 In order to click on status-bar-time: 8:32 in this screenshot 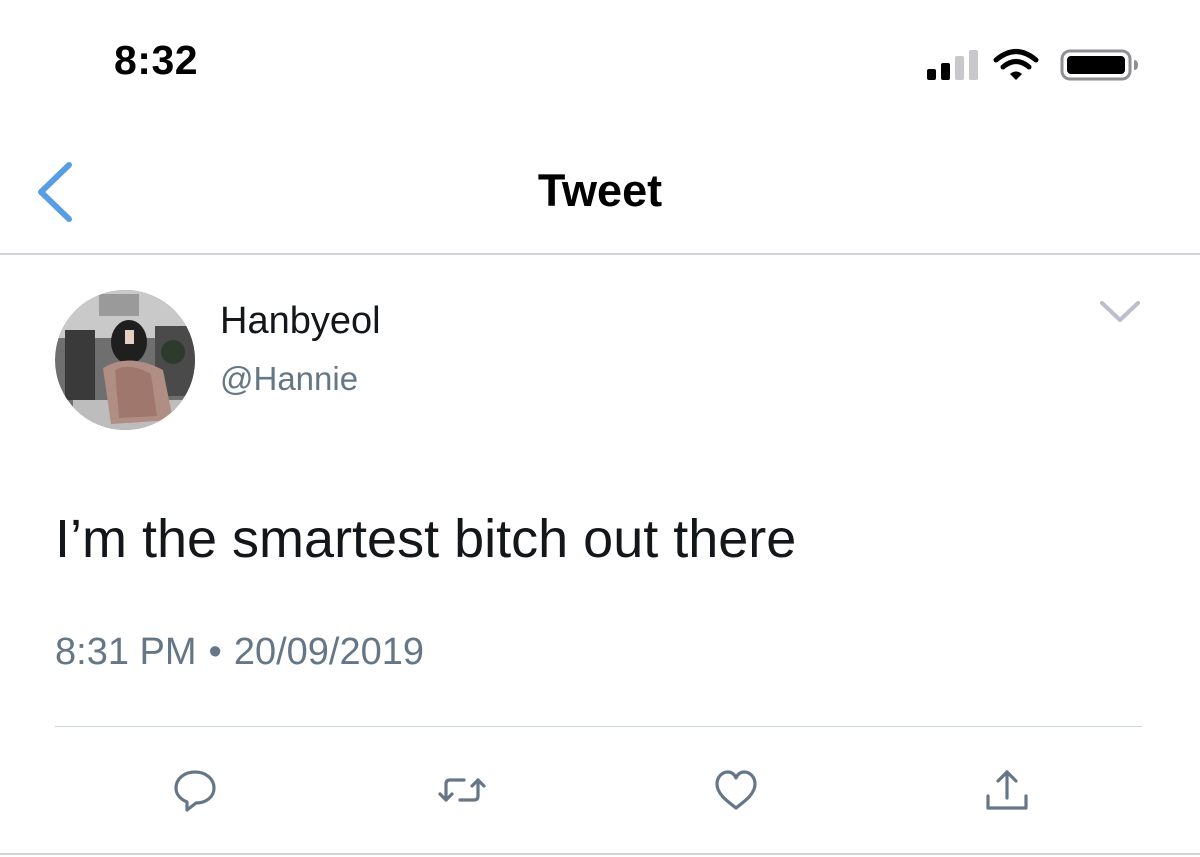, I will do `click(156, 60)`.